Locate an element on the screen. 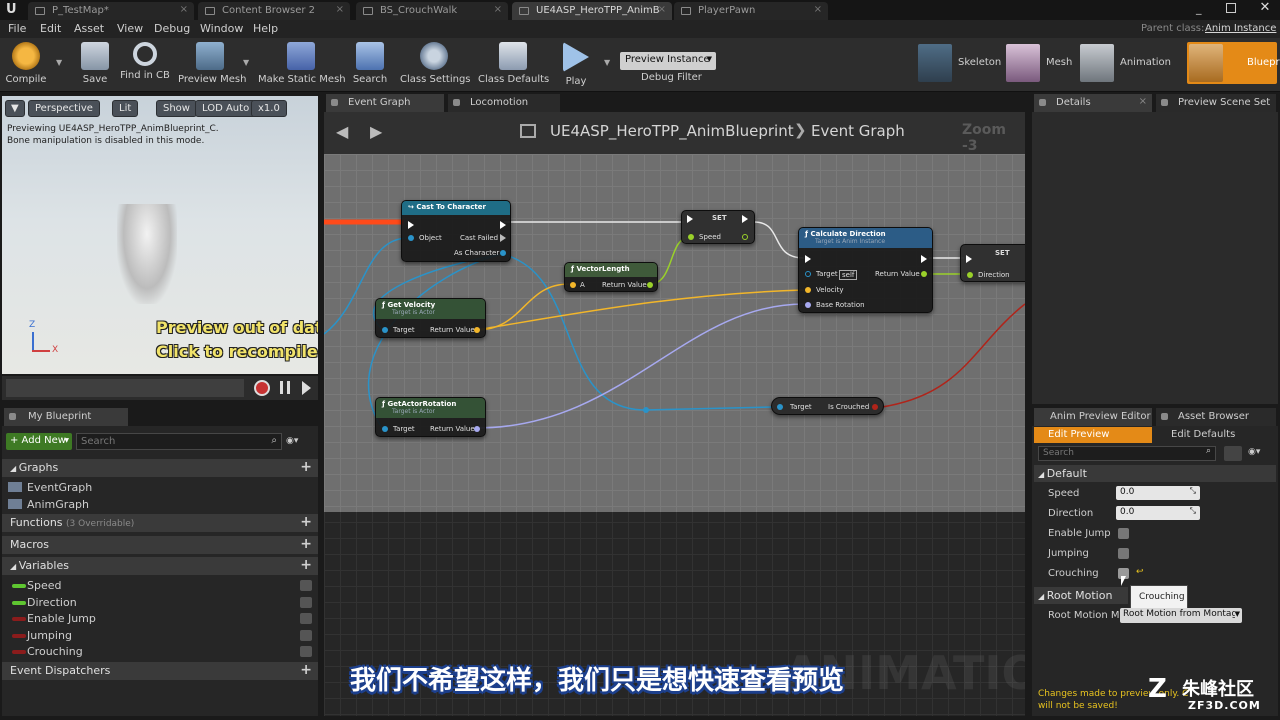 Image resolution: width=1280 pixels, height=720 pixels. default-category-header: ◢ Default is located at coordinates (1155, 473).